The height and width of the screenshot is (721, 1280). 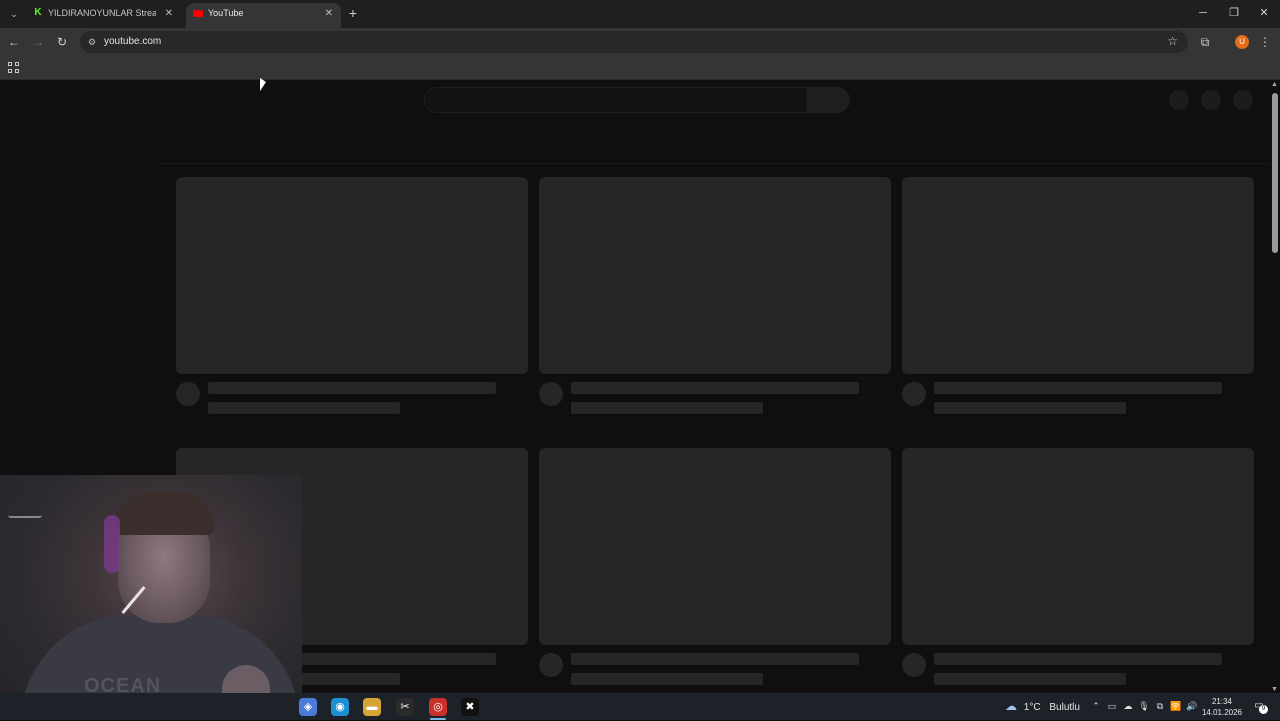 I want to click on search-button-skeleton, so click(x=828, y=100).